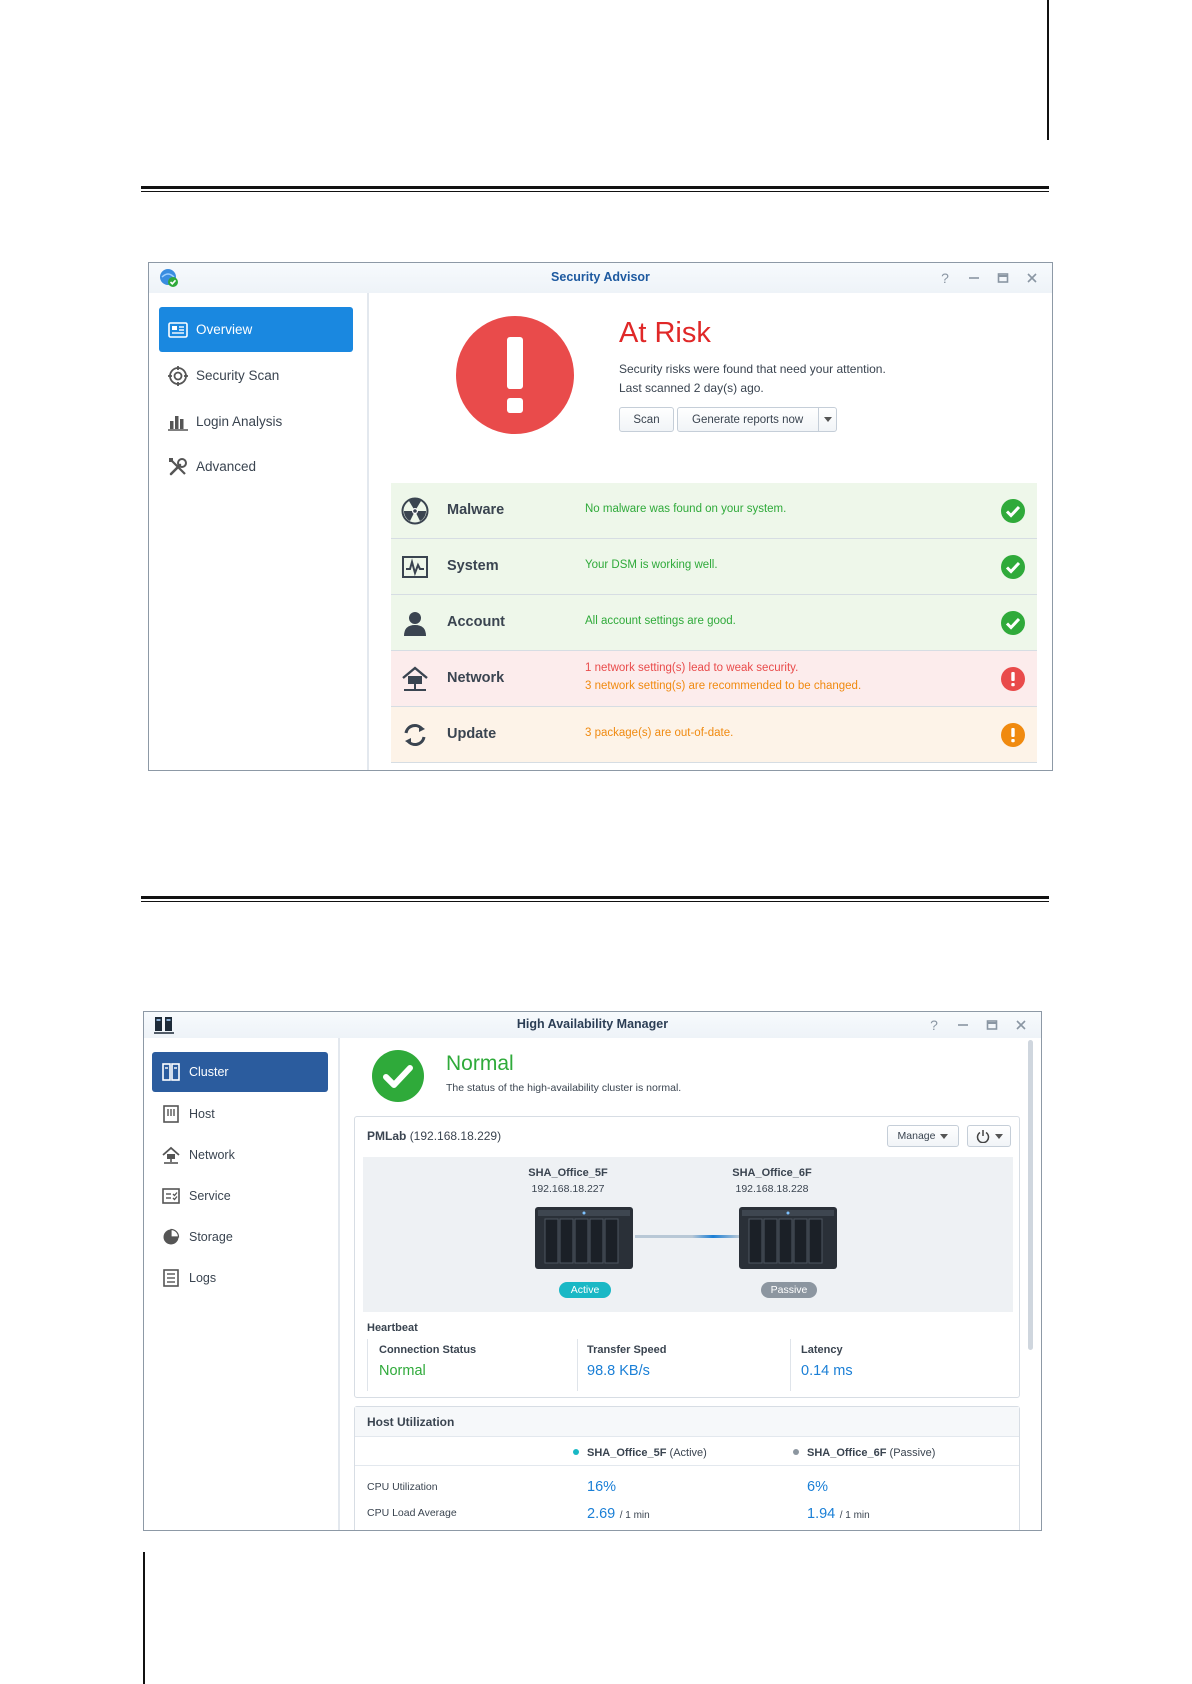 Image resolution: width=1192 pixels, height=1684 pixels. What do you see at coordinates (714, 623) in the screenshot?
I see `security-category-row-account: Account All account settings are good.` at bounding box center [714, 623].